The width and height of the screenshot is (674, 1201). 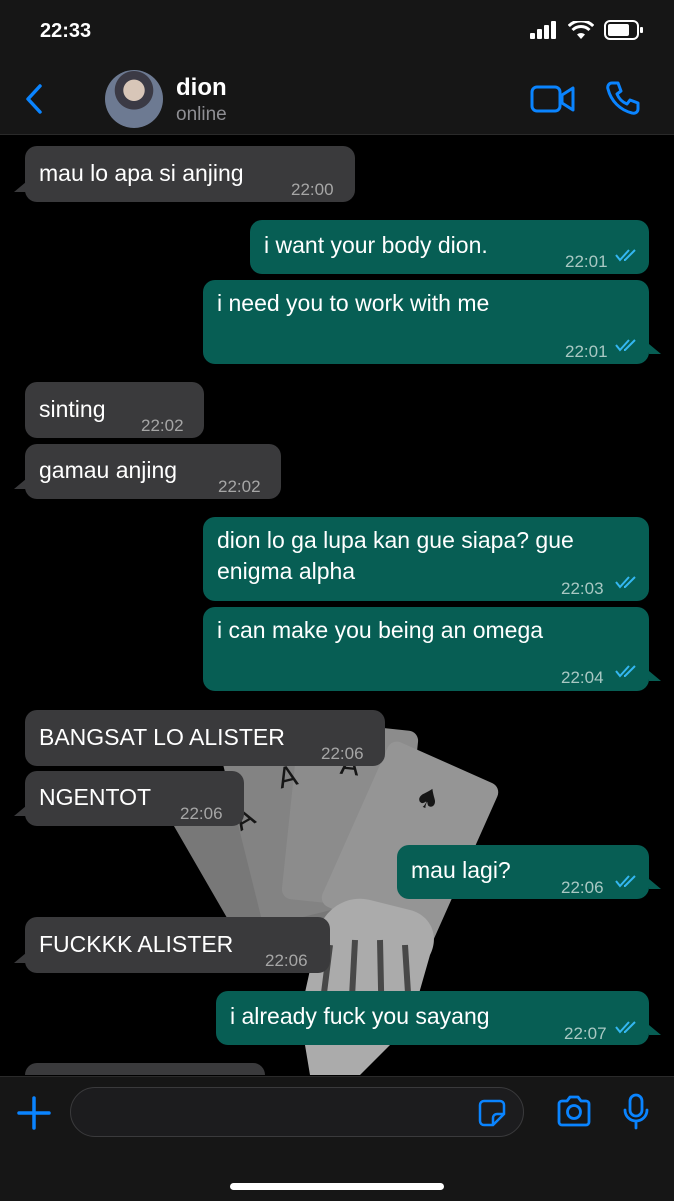 I want to click on message-text: i need you to work with me, so click(x=353, y=303).